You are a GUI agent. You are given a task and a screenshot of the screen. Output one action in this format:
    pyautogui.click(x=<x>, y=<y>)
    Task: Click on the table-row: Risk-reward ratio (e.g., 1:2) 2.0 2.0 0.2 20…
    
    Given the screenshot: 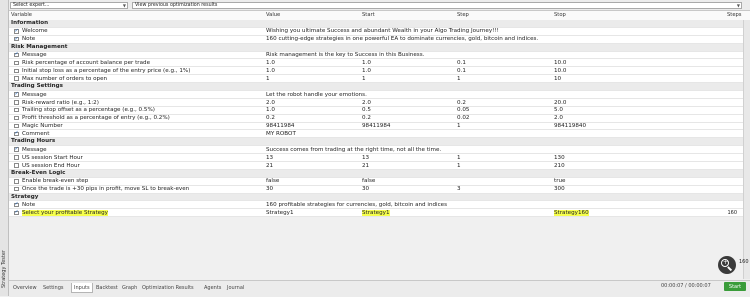 What is the action you would take?
    pyautogui.click(x=376, y=103)
    